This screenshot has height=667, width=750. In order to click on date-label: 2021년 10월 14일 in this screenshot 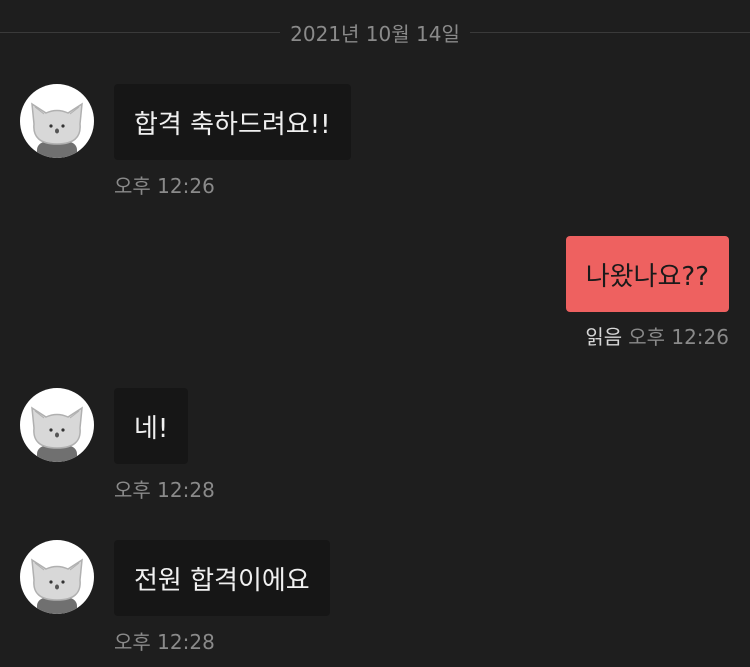, I will do `click(375, 33)`.